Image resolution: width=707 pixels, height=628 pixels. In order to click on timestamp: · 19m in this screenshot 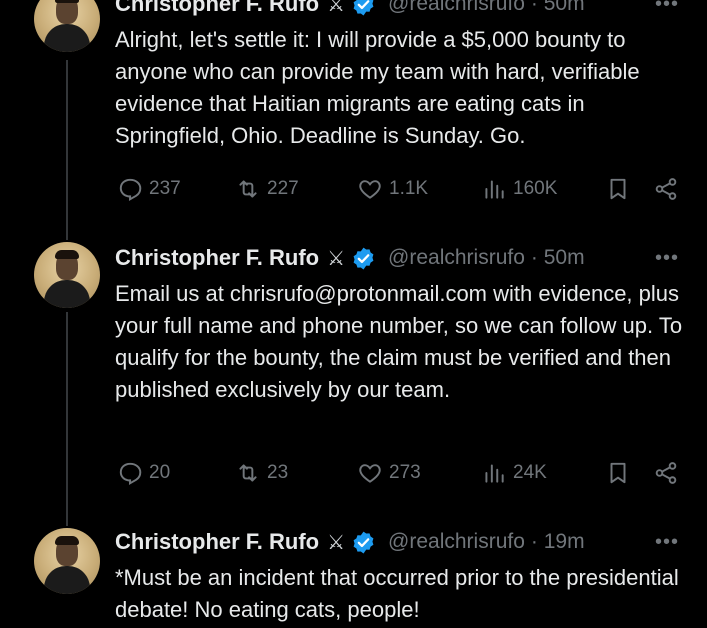, I will do `click(558, 542)`.